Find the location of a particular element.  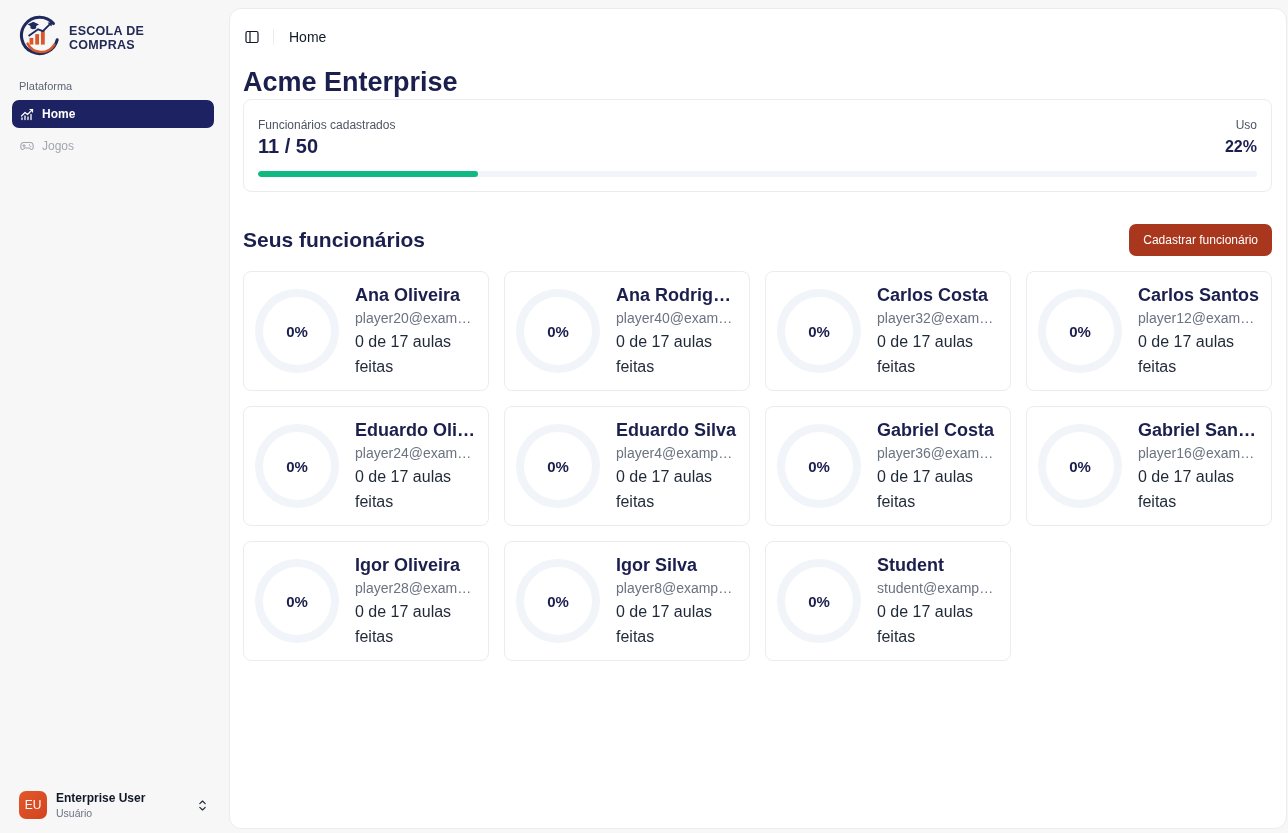

user-role: Usuário is located at coordinates (74, 813).